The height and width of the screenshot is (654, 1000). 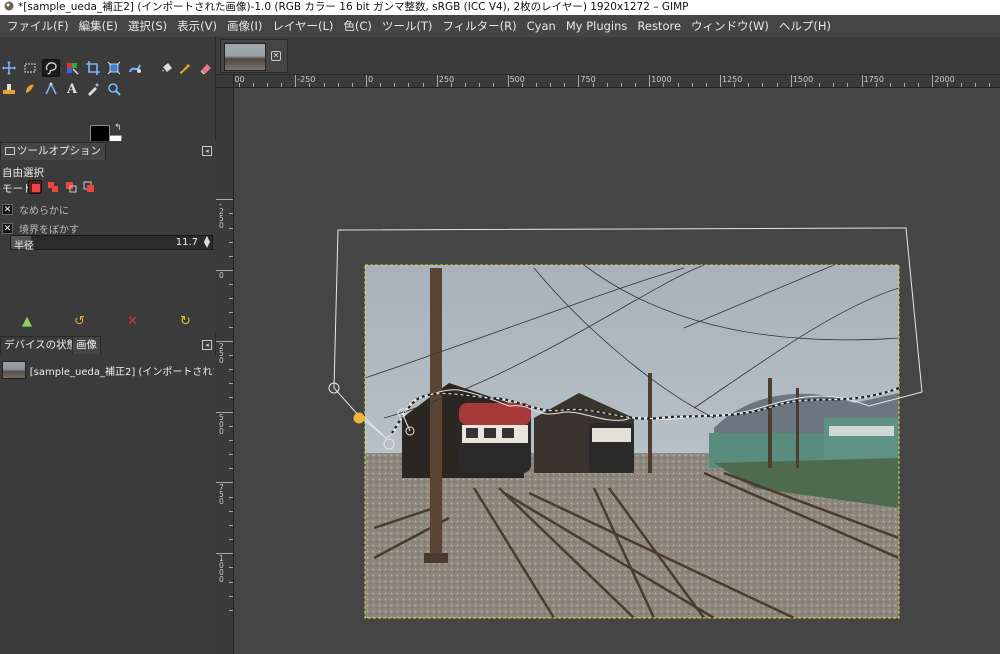 I want to click on ruler-label: -250, so click(x=306, y=79).